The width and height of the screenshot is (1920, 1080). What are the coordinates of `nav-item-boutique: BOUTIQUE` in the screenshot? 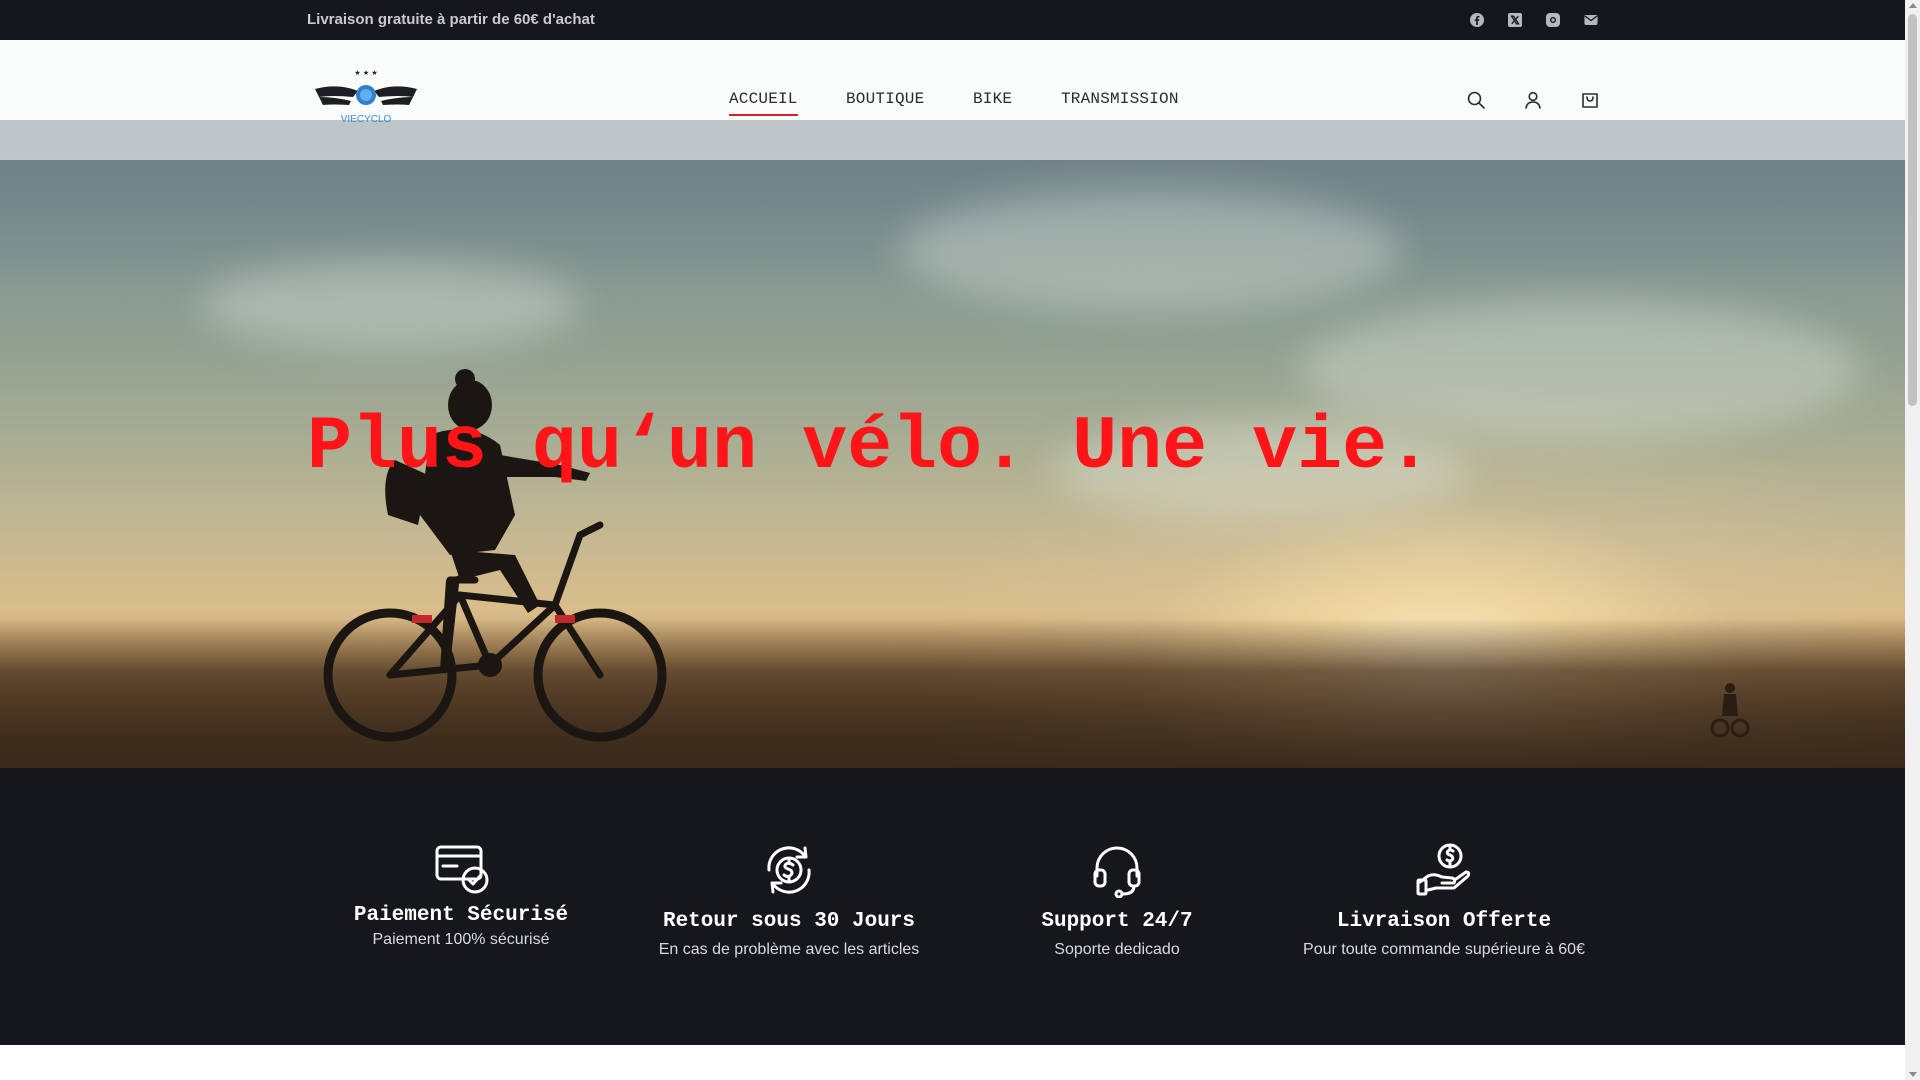 It's located at (885, 99).